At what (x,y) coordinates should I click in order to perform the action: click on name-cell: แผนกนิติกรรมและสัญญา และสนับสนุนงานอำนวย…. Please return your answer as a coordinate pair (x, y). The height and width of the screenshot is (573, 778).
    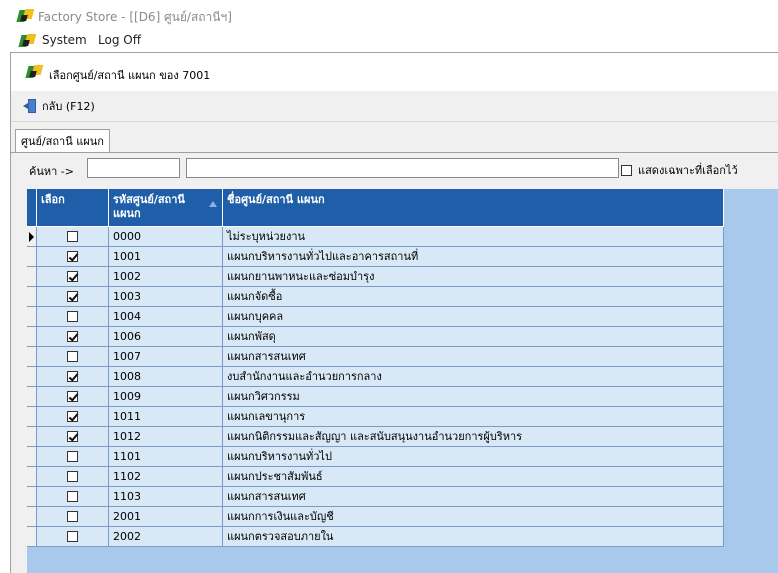
    Looking at the image, I should click on (473, 437).